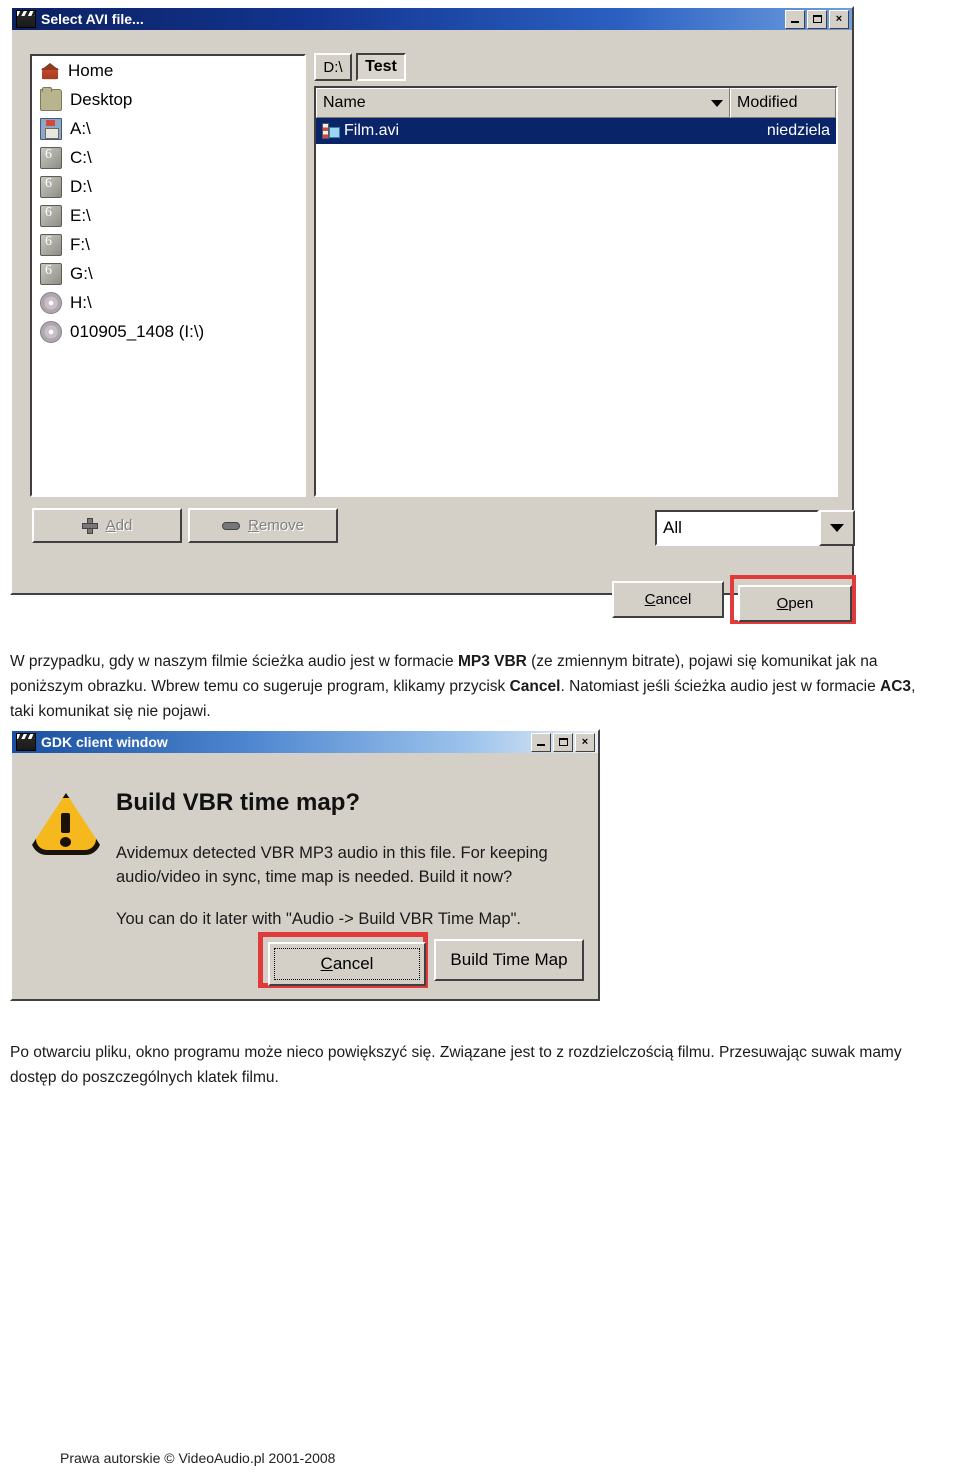 The height and width of the screenshot is (1474, 960). I want to click on gdk-cancel-button-highlight: Cancel, so click(343, 960).